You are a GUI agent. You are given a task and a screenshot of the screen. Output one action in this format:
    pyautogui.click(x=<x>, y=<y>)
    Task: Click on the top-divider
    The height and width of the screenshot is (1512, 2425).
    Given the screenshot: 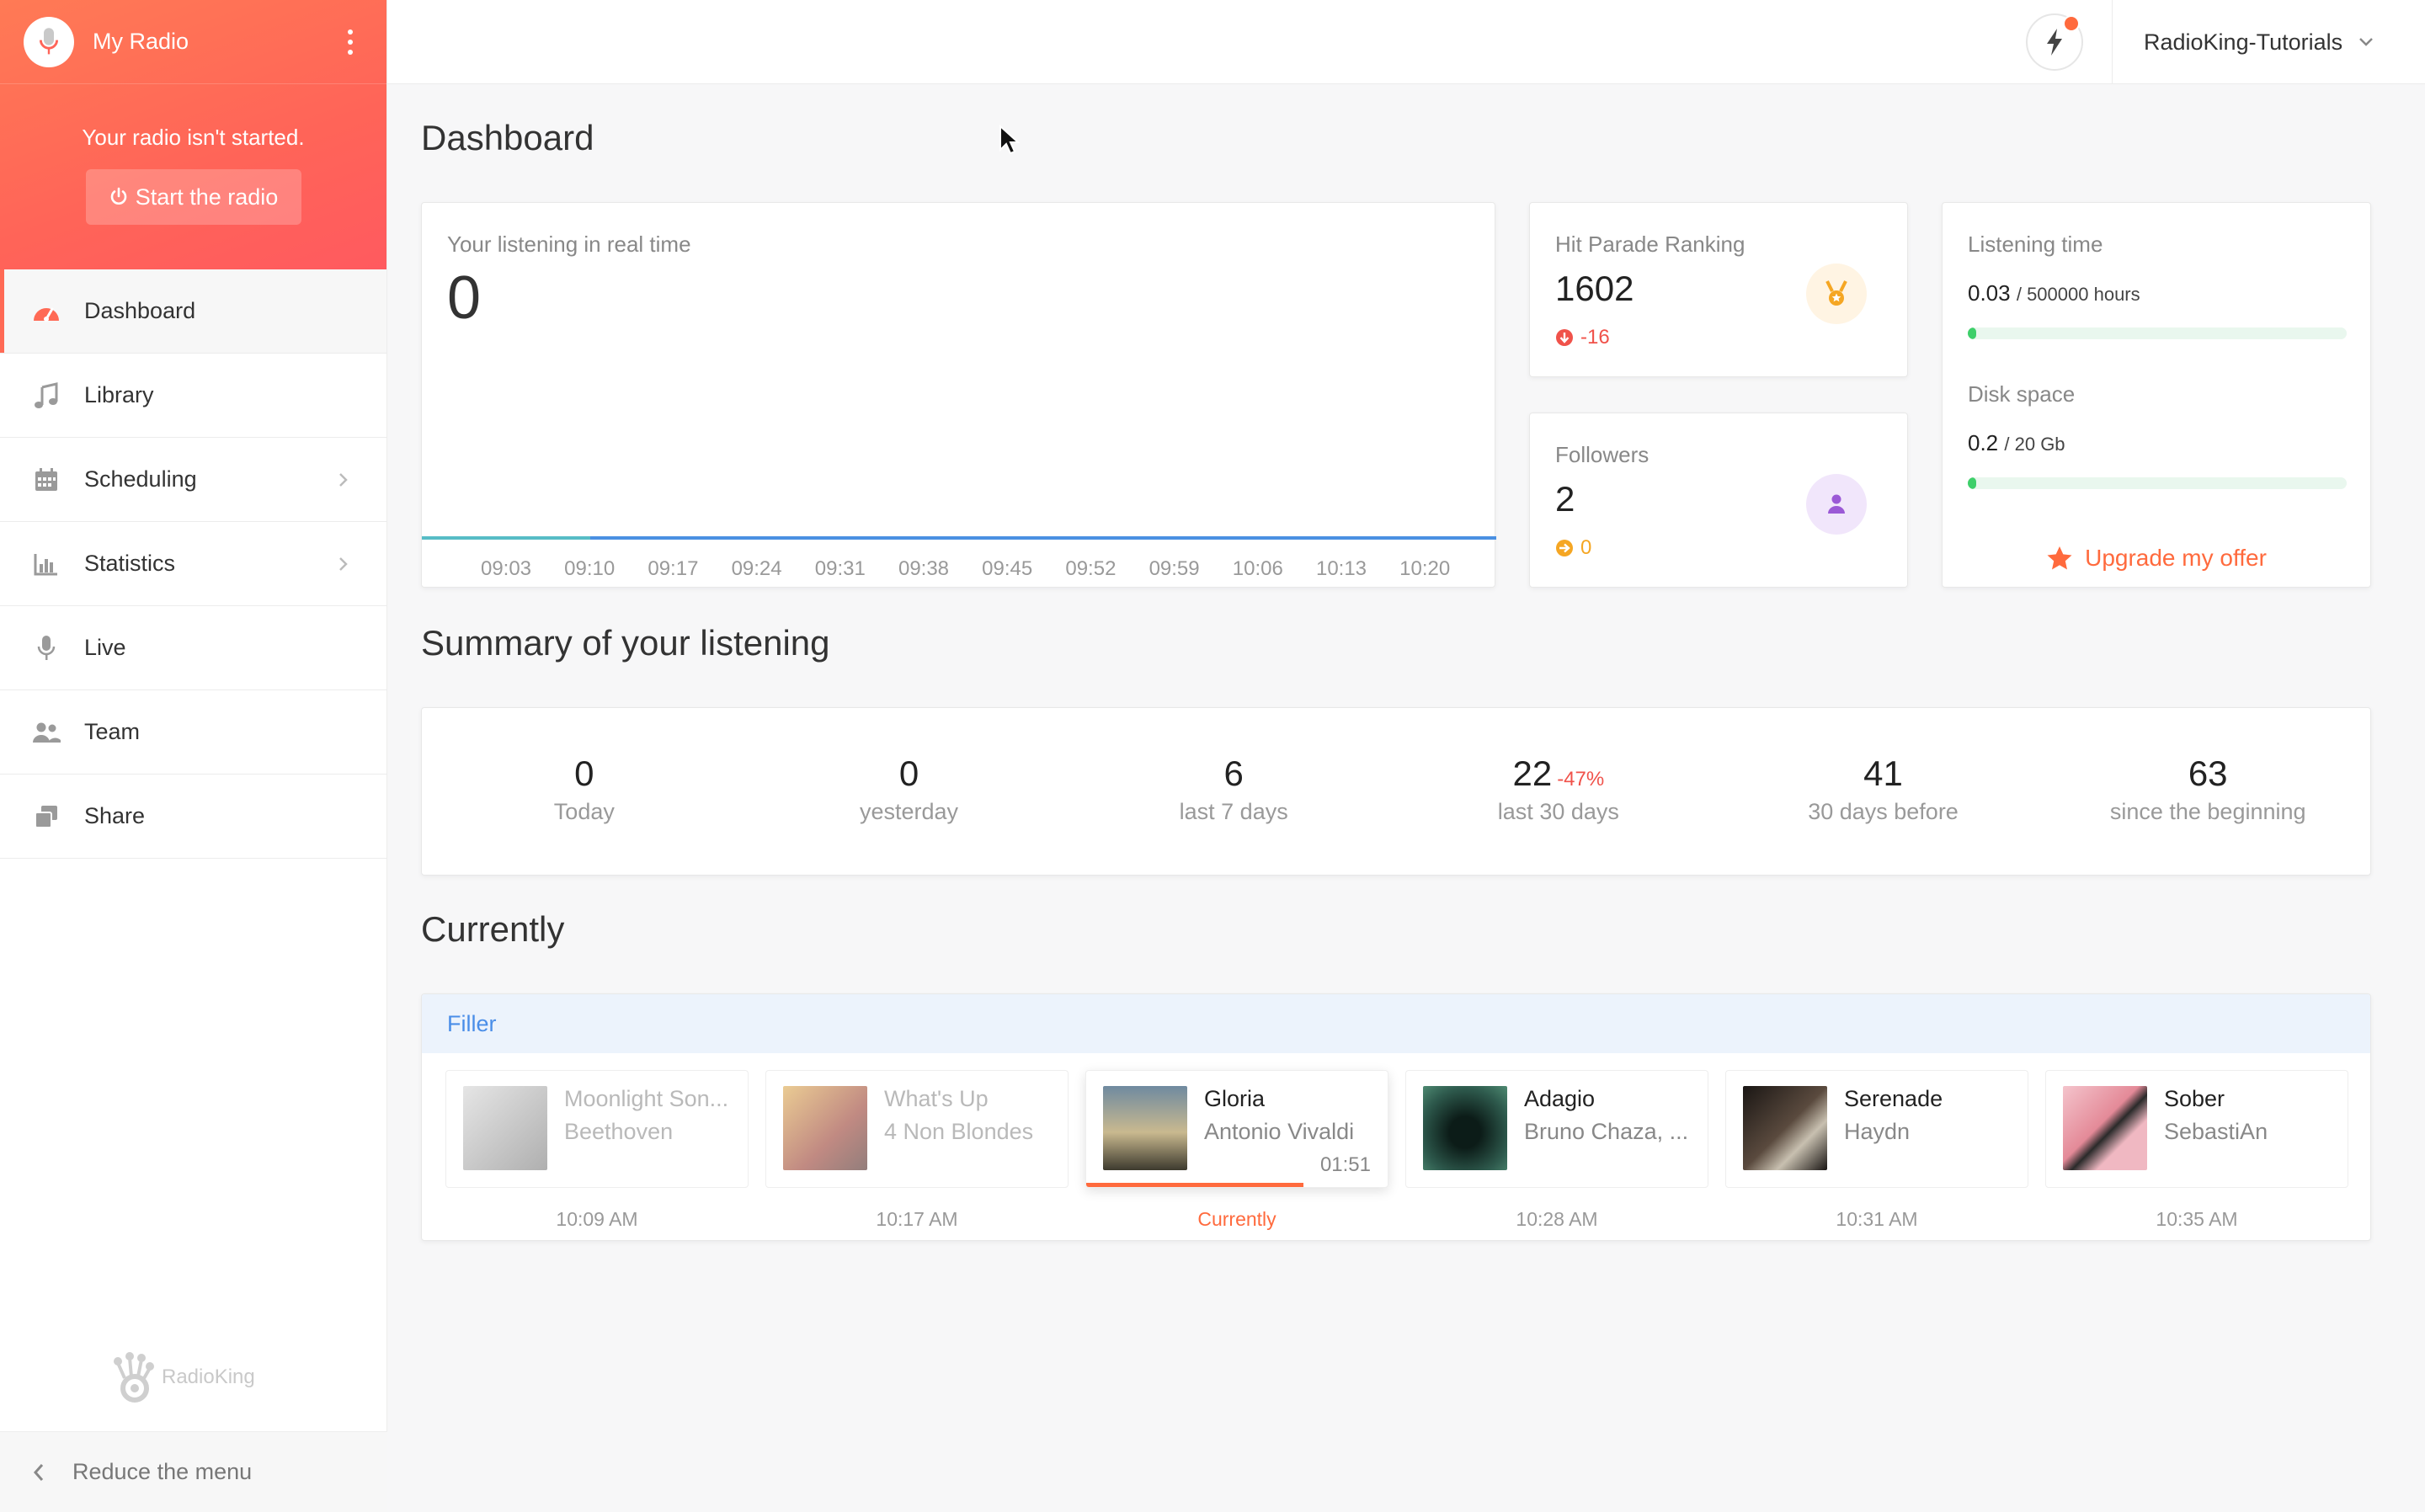 What is the action you would take?
    pyautogui.click(x=2112, y=42)
    